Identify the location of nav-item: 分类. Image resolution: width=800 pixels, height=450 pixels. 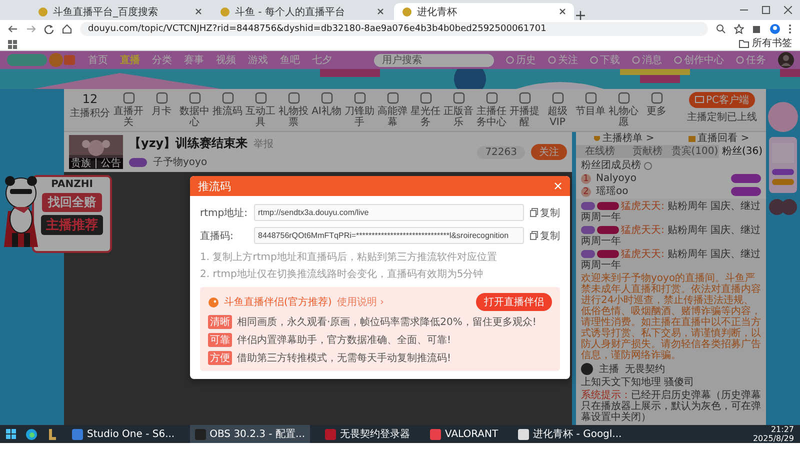
(162, 60).